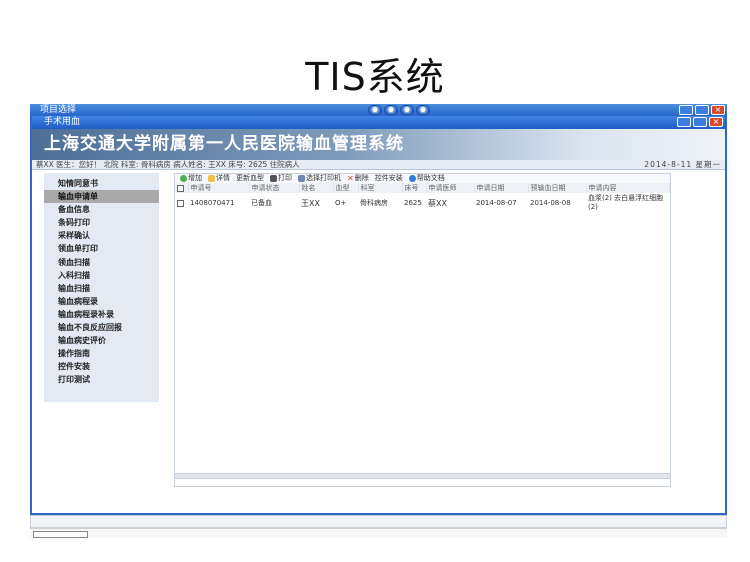  I want to click on row-select-cell, so click(181, 203).